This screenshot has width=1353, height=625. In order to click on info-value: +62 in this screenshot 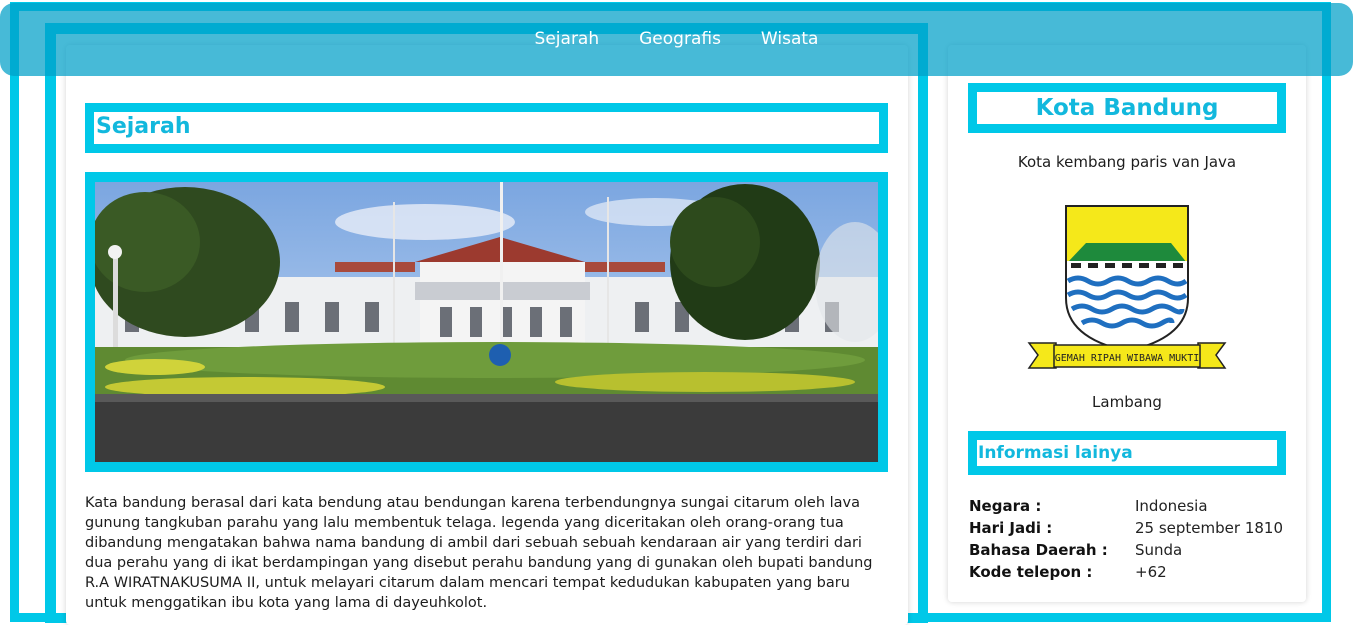, I will do `click(1151, 572)`.